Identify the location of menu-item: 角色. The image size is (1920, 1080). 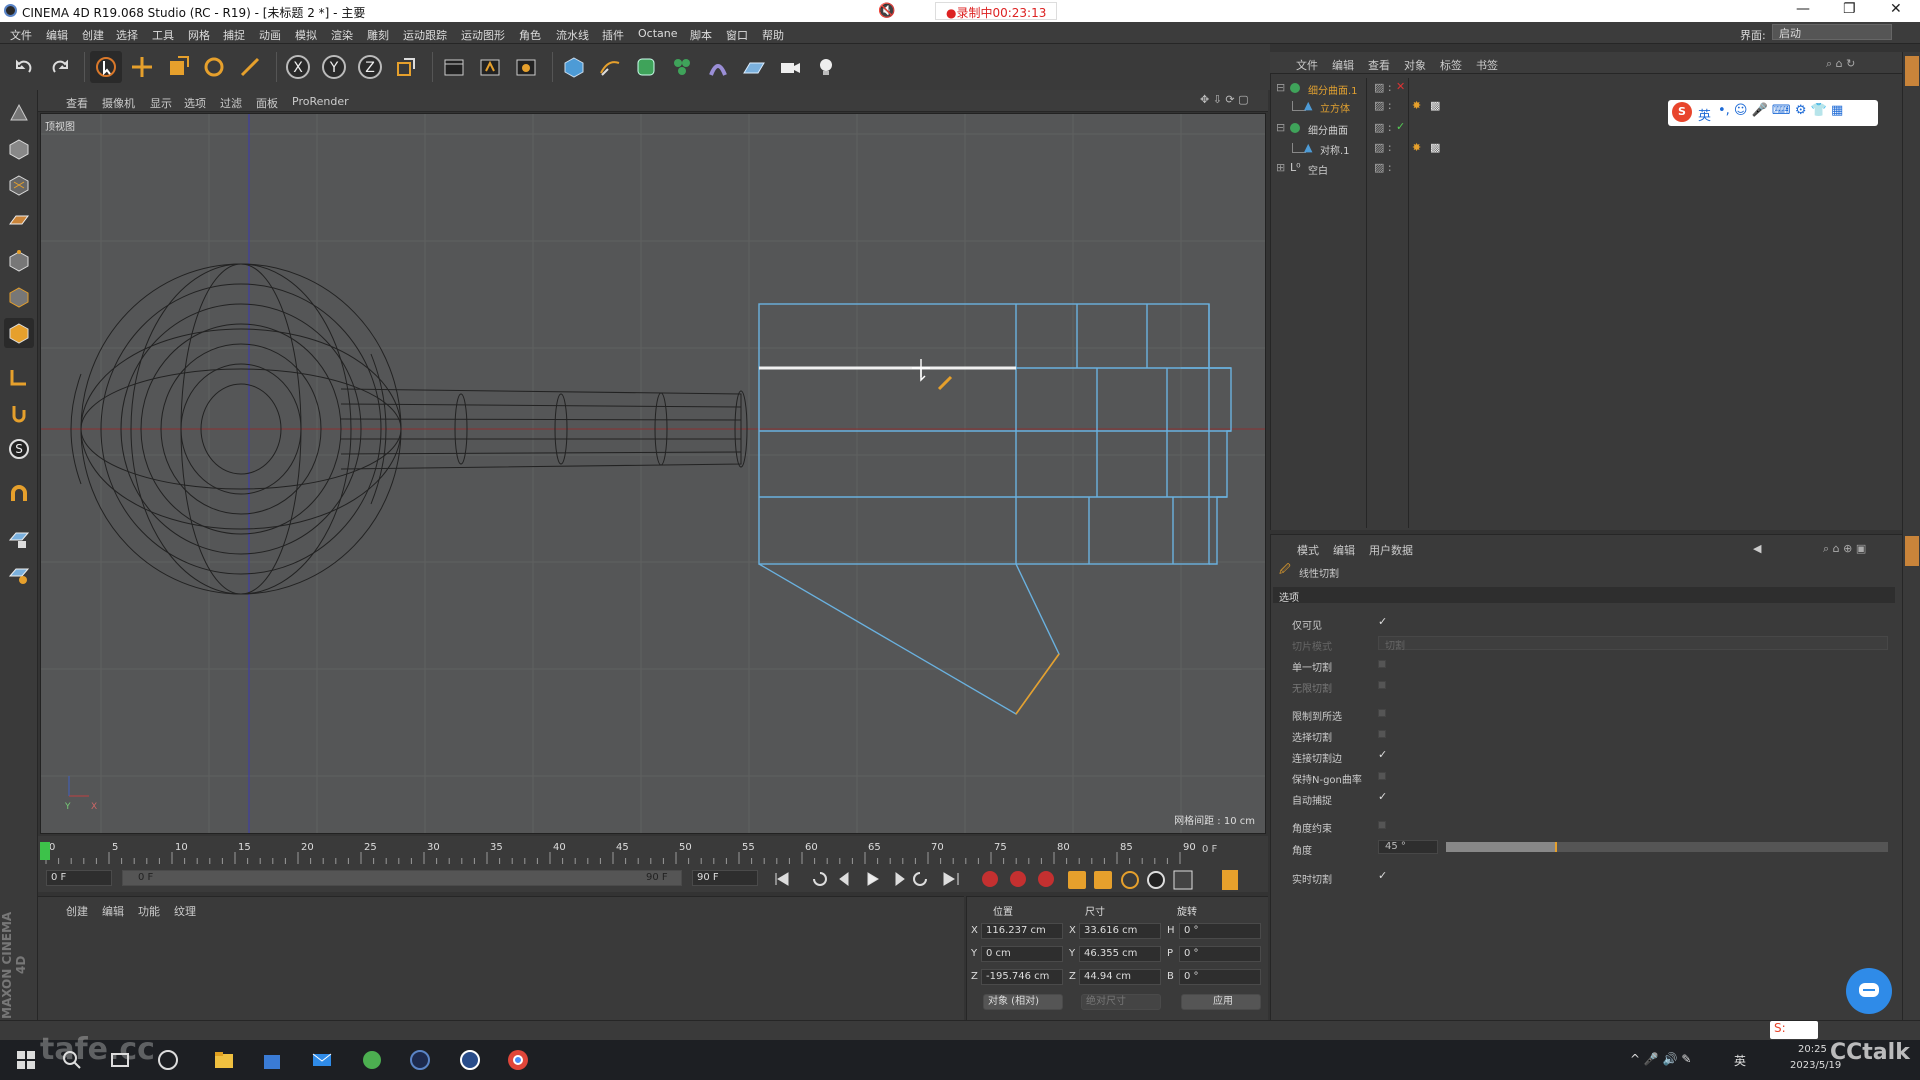
(530, 35).